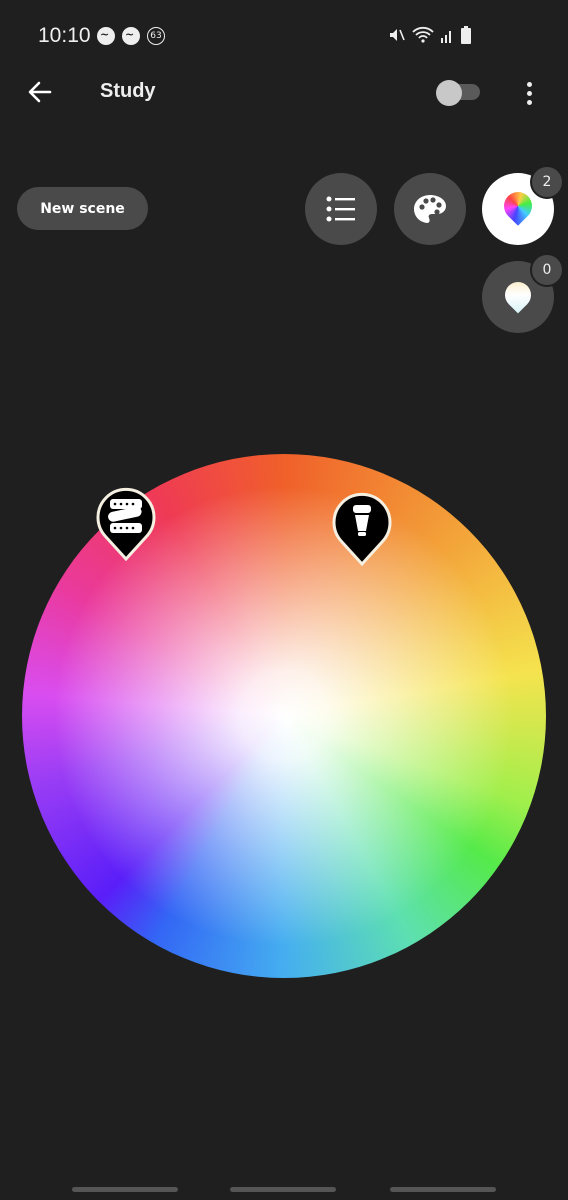 The image size is (568, 1200). Describe the element at coordinates (284, 92) in the screenshot. I see `app-bar: Study` at that location.